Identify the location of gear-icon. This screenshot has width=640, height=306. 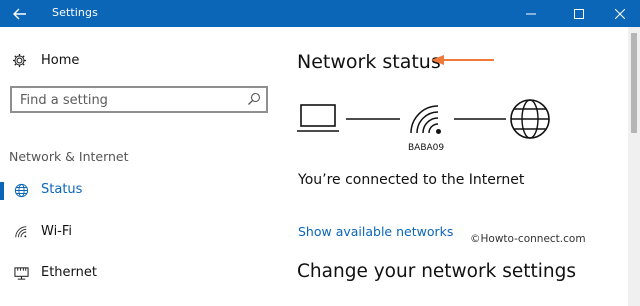
(19, 60).